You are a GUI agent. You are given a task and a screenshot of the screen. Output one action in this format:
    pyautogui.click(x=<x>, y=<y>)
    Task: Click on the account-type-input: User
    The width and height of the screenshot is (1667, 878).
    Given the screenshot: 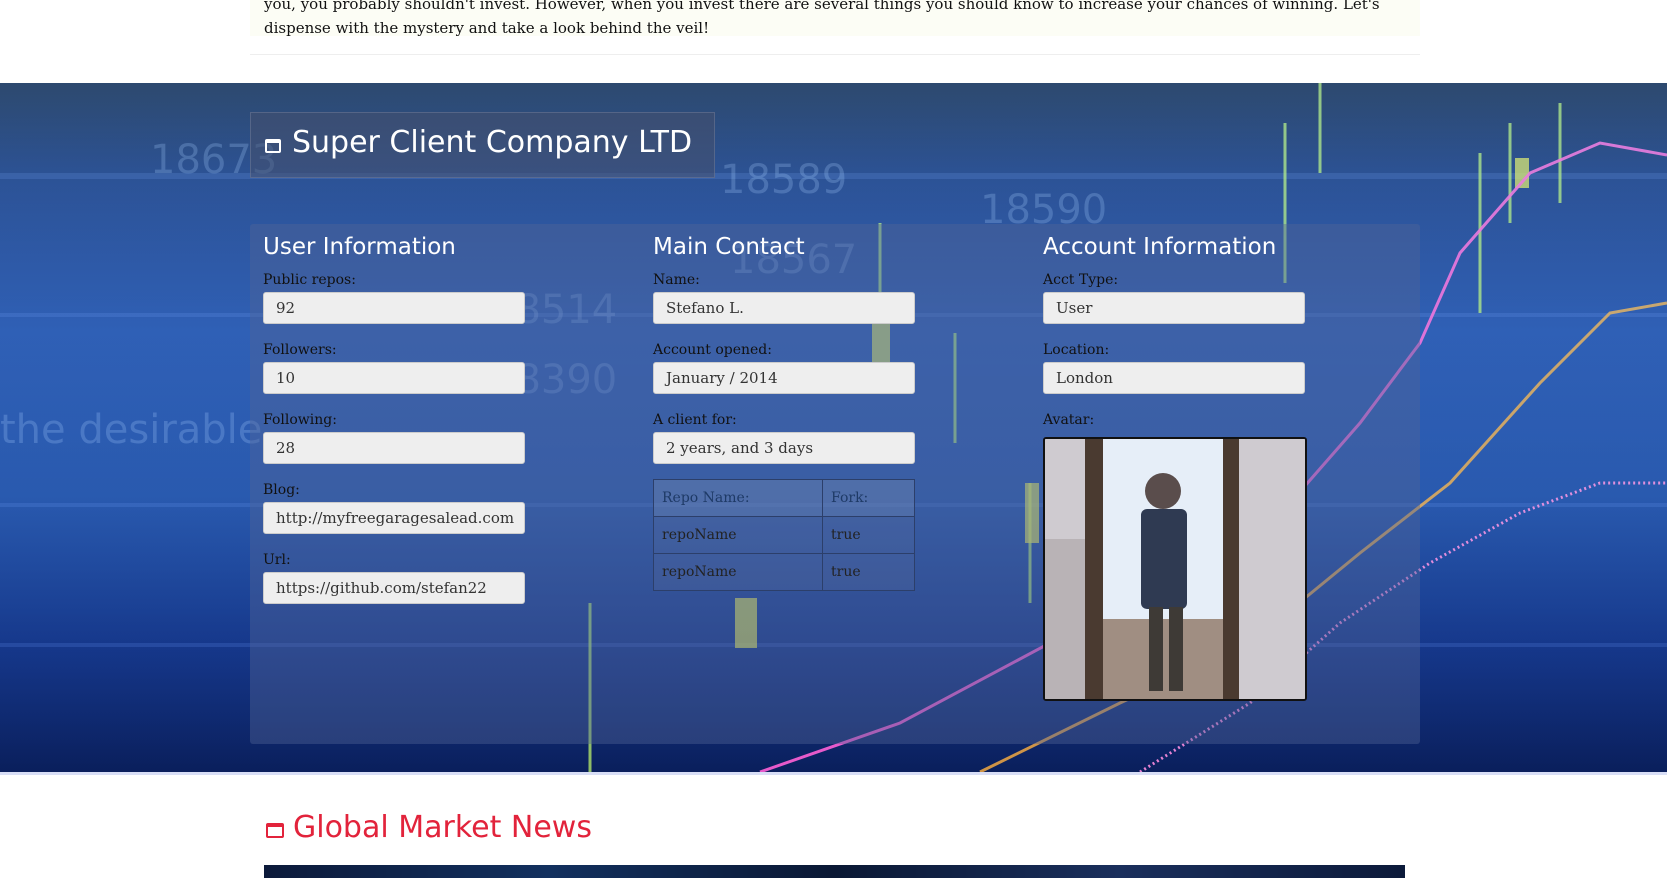 What is the action you would take?
    pyautogui.click(x=1174, y=308)
    